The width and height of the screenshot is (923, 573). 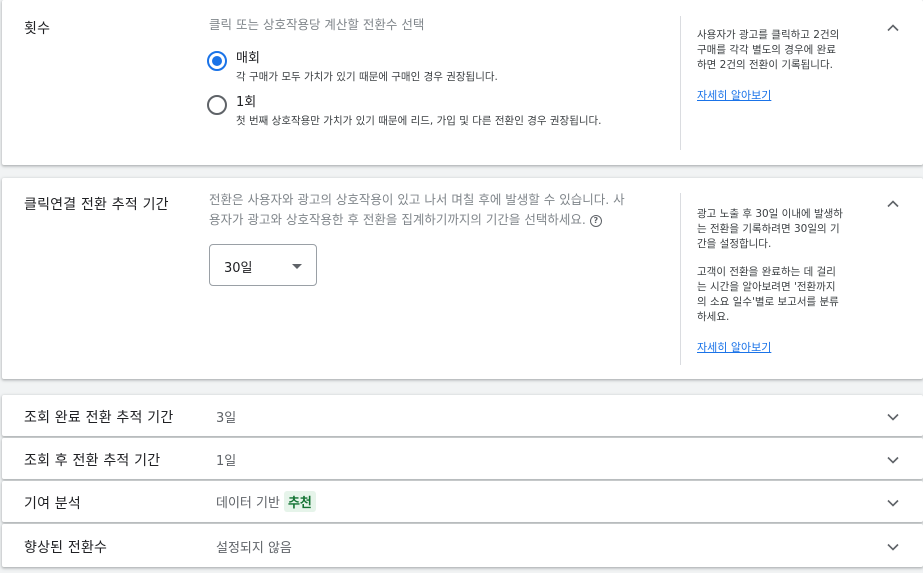 What do you see at coordinates (734, 244) in the screenshot?
I see `side-text-line: 간을 설정합니다.` at bounding box center [734, 244].